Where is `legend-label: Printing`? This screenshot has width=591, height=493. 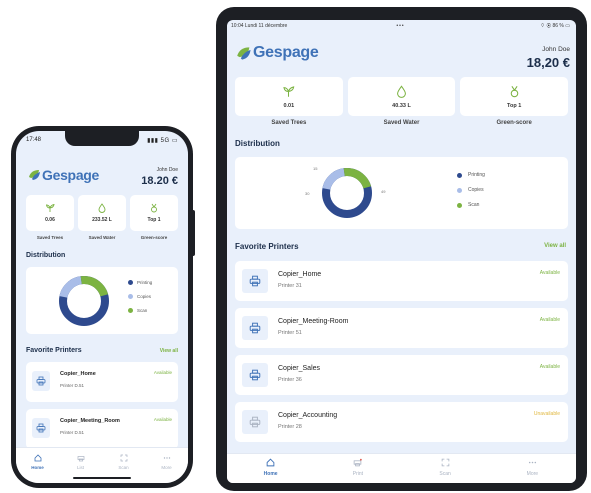 legend-label: Printing is located at coordinates (476, 175).